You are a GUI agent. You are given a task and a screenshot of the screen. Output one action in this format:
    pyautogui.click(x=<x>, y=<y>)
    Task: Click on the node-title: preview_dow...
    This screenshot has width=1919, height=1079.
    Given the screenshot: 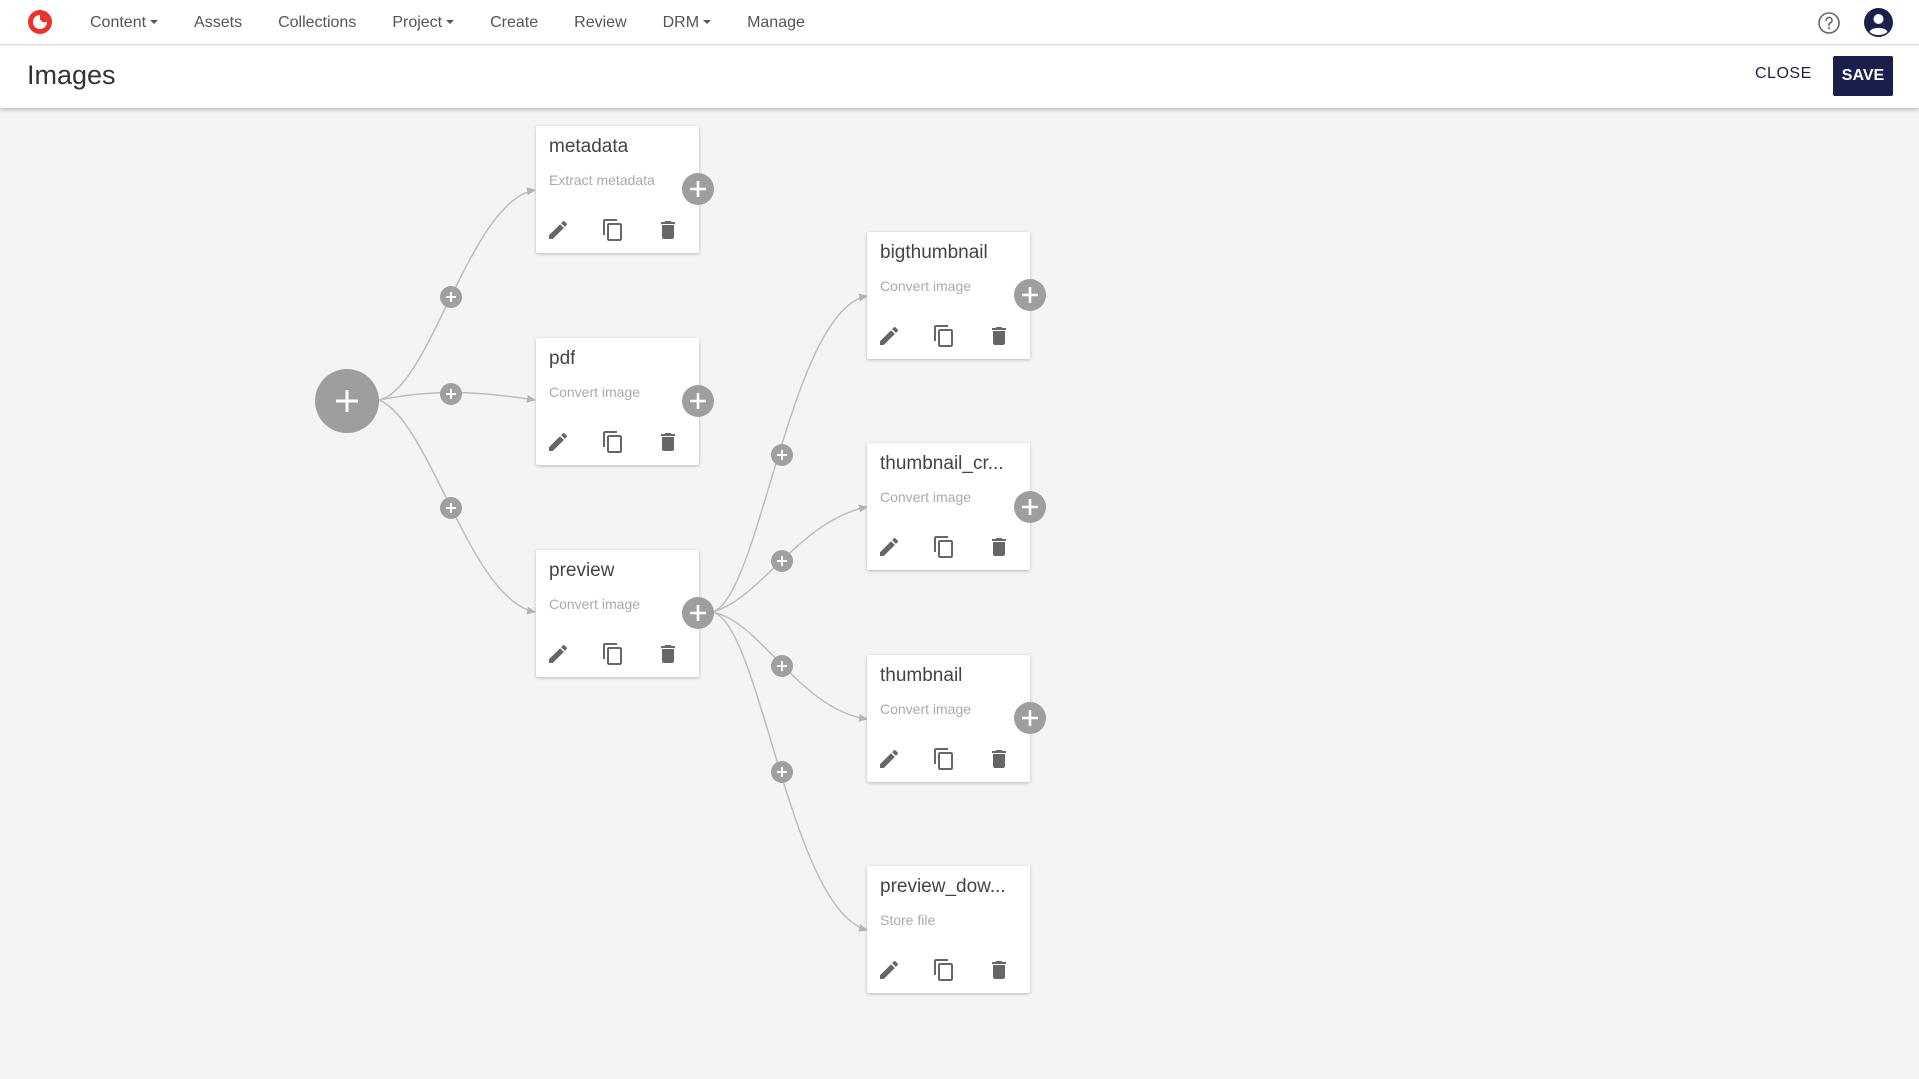 What is the action you would take?
    pyautogui.click(x=943, y=886)
    